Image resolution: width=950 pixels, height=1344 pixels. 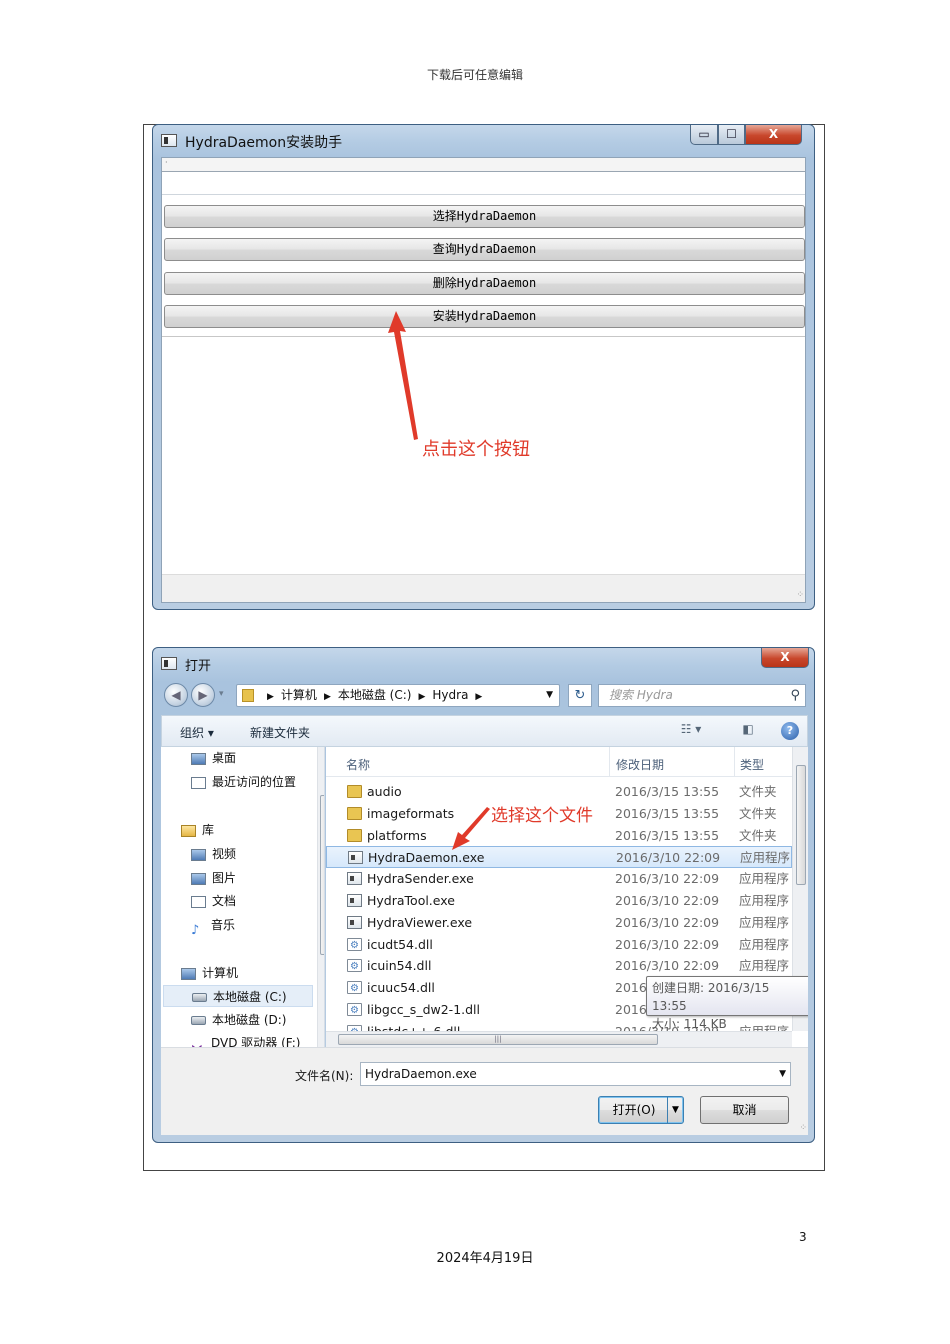 I want to click on select-hydradaemon-button: 选择HydraDaemon, so click(x=484, y=216).